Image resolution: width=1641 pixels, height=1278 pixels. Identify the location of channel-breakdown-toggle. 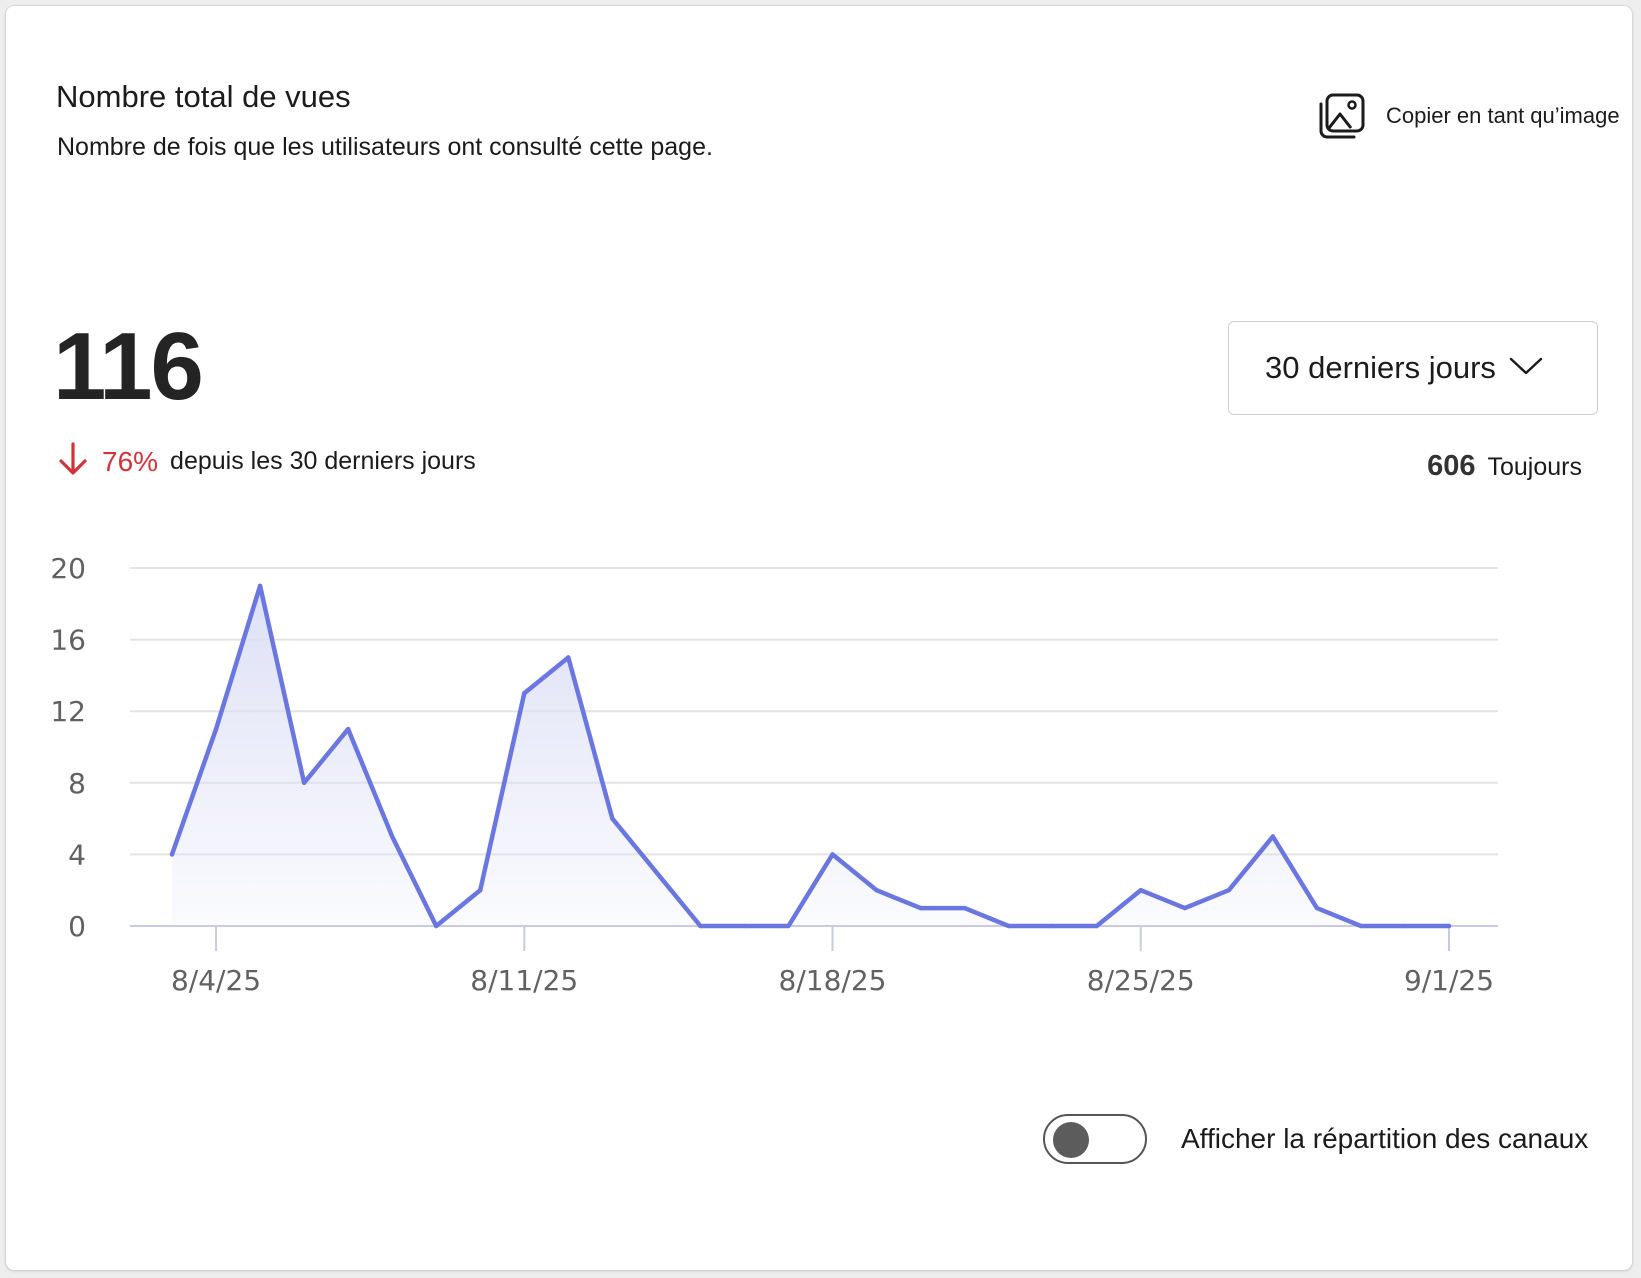
(1095, 1139).